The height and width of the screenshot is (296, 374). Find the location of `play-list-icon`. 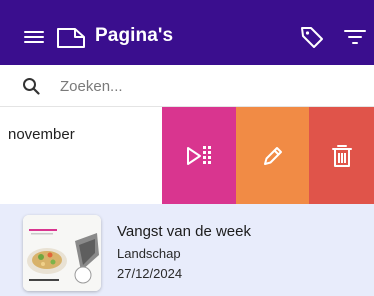

play-list-icon is located at coordinates (199, 155).